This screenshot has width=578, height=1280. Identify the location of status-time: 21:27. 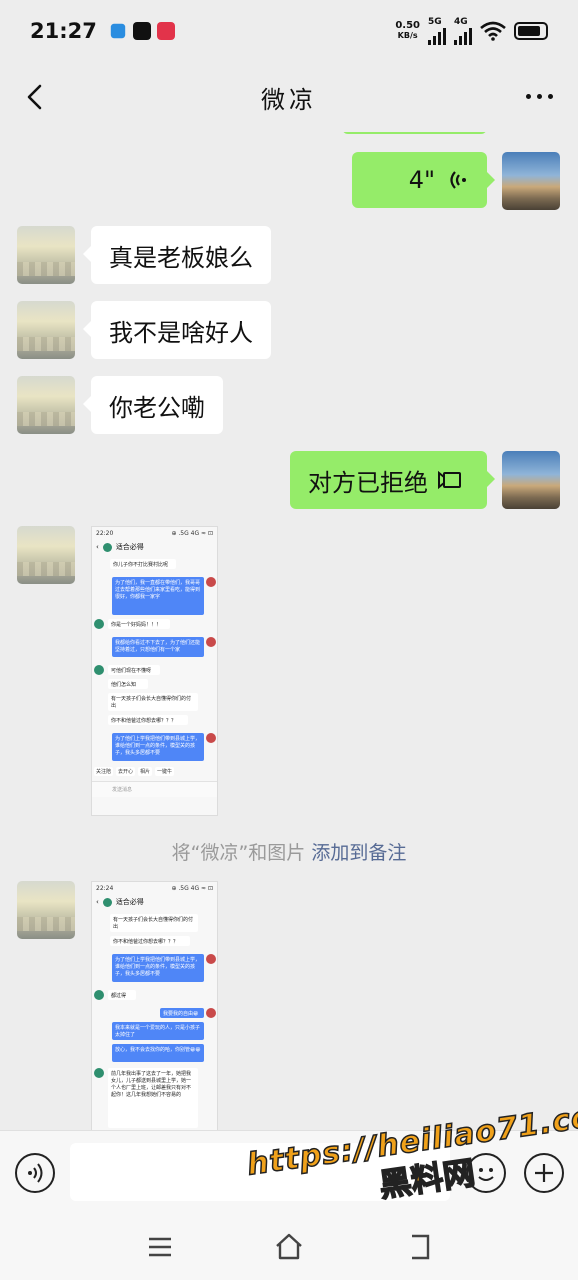
(63, 31).